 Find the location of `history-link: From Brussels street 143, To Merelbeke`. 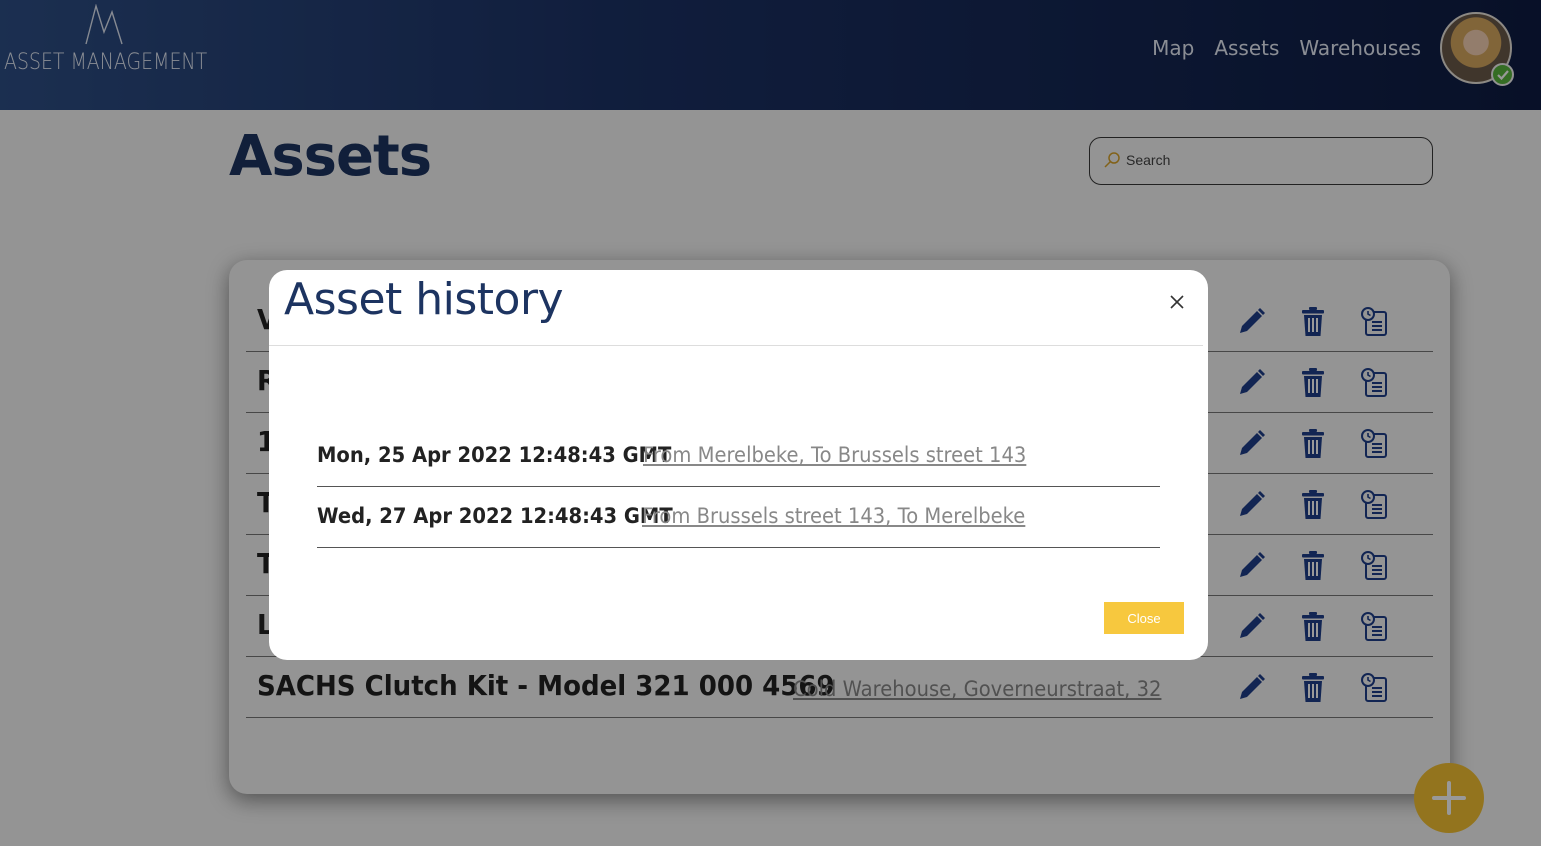

history-link: From Brussels street 143, To Merelbeke is located at coordinates (833, 516).